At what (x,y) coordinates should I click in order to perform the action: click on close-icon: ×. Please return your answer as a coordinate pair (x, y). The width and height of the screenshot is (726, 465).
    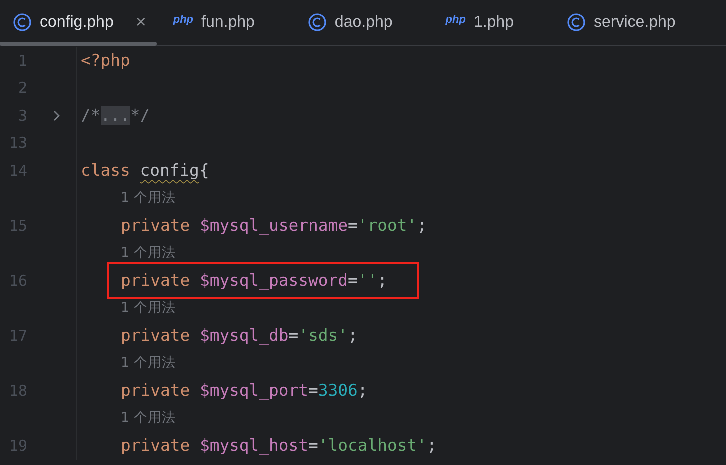
    Looking at the image, I should click on (141, 22).